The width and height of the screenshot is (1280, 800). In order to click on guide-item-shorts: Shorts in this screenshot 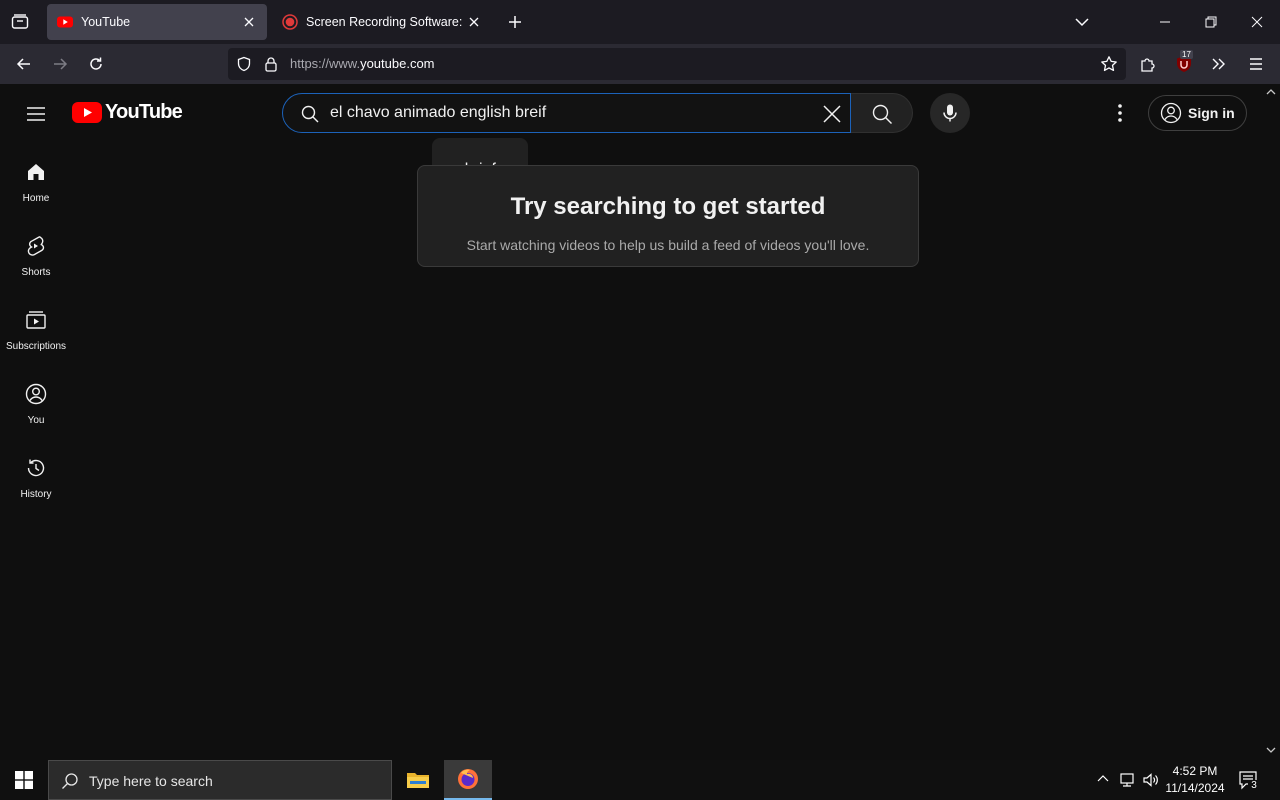, I will do `click(36, 251)`.